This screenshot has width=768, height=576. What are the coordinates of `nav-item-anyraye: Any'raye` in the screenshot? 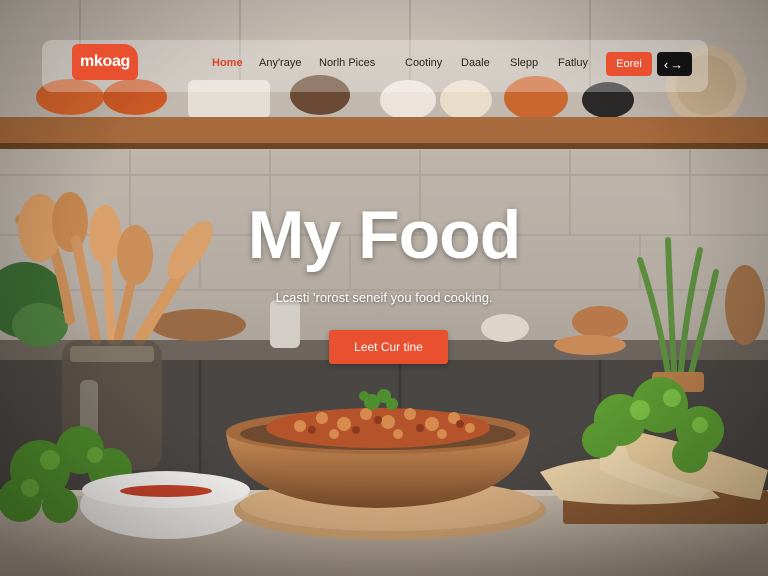 It's located at (280, 63).